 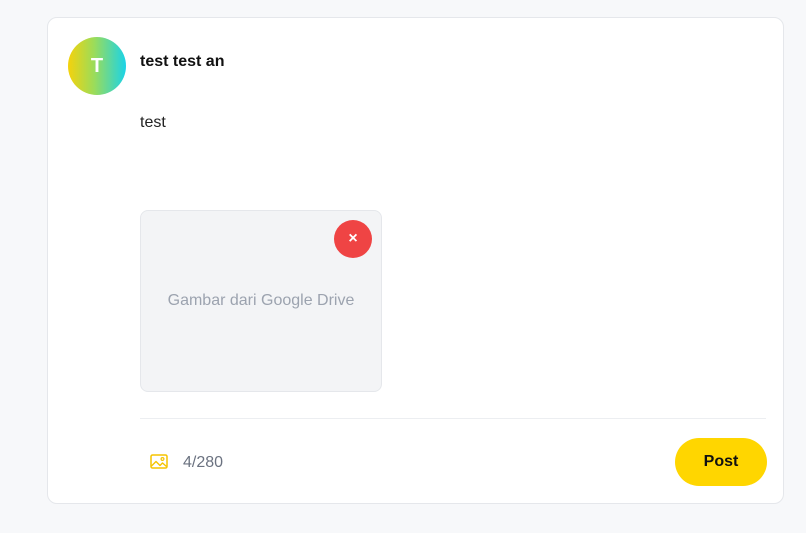 I want to click on character-count: 4/280, so click(x=203, y=462).